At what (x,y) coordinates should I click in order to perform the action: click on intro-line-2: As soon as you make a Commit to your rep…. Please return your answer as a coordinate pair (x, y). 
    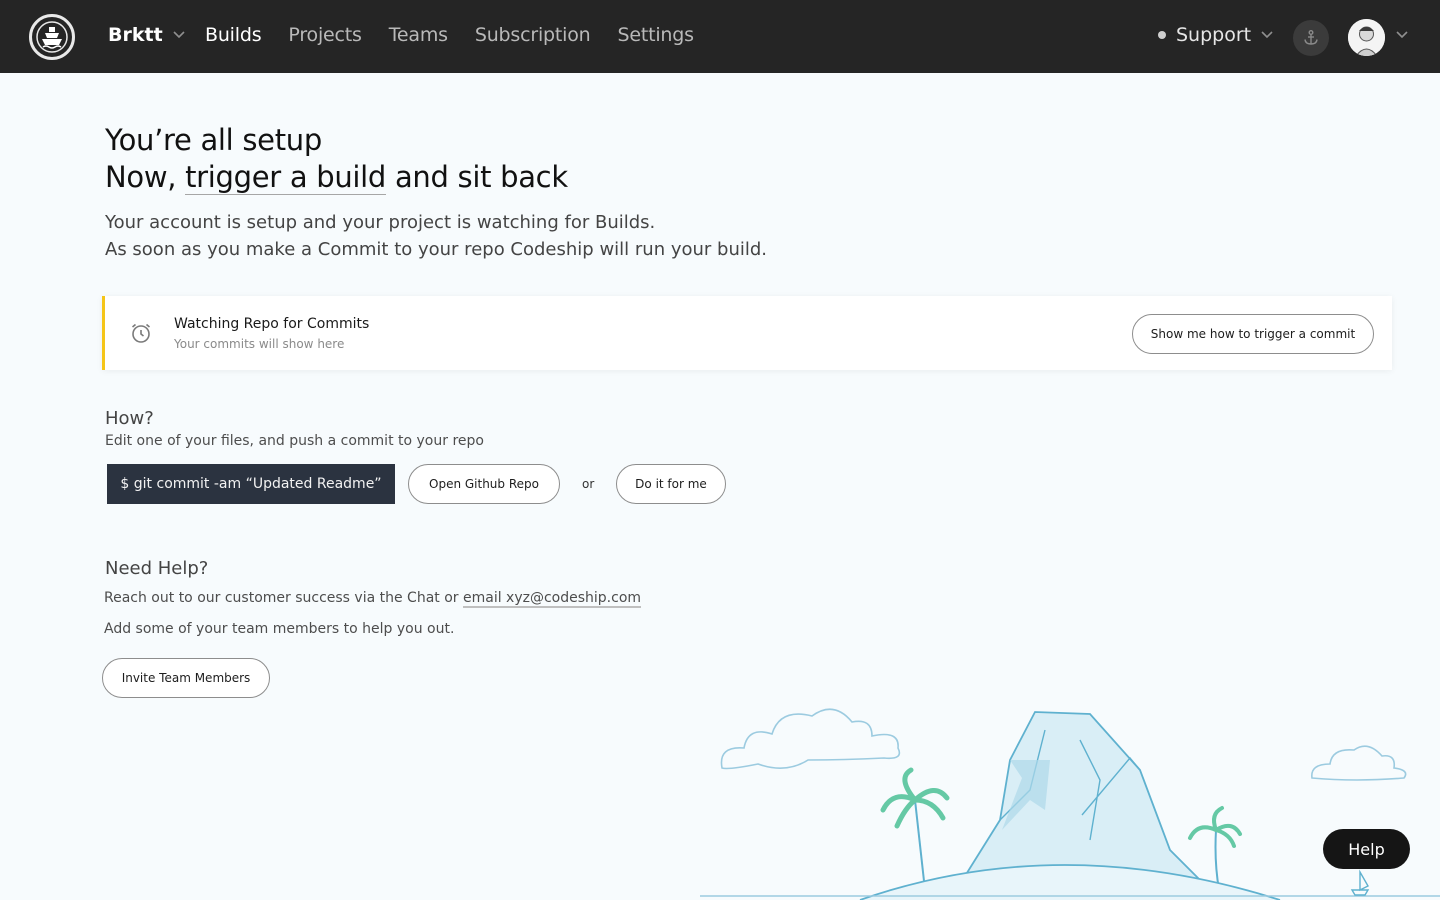
    Looking at the image, I should click on (436, 249).